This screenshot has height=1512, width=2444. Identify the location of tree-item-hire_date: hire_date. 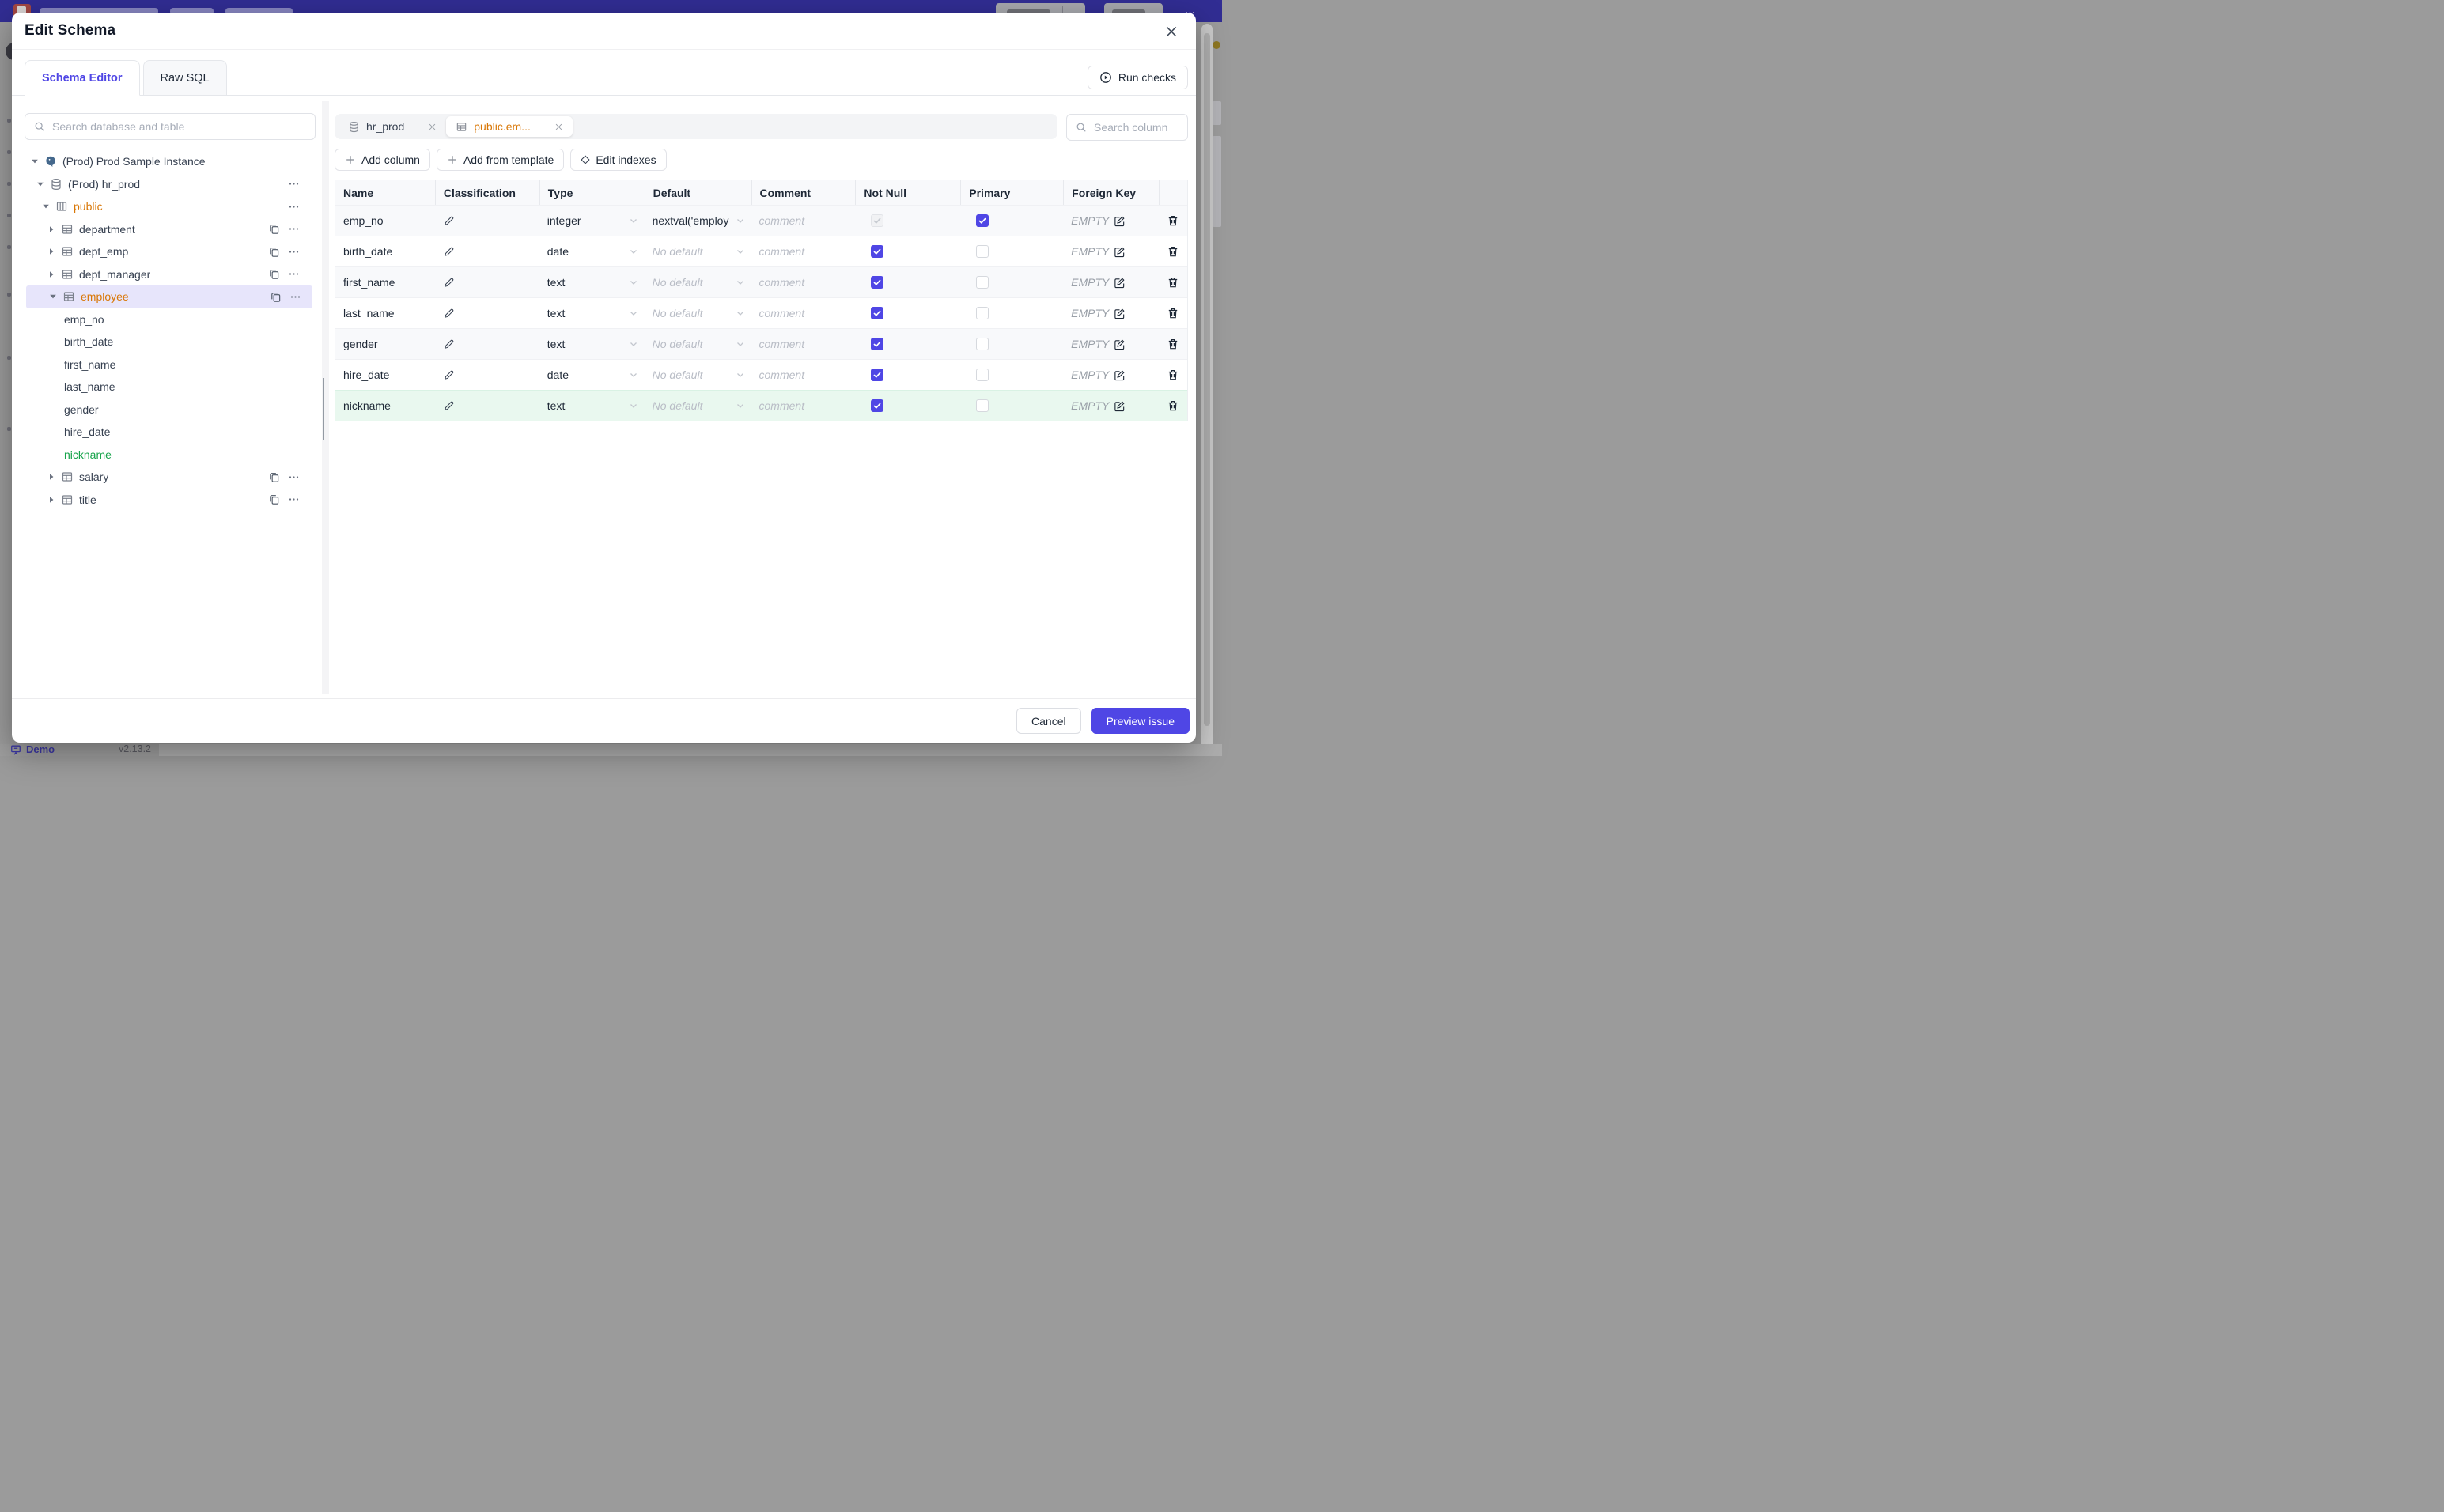
(170, 433).